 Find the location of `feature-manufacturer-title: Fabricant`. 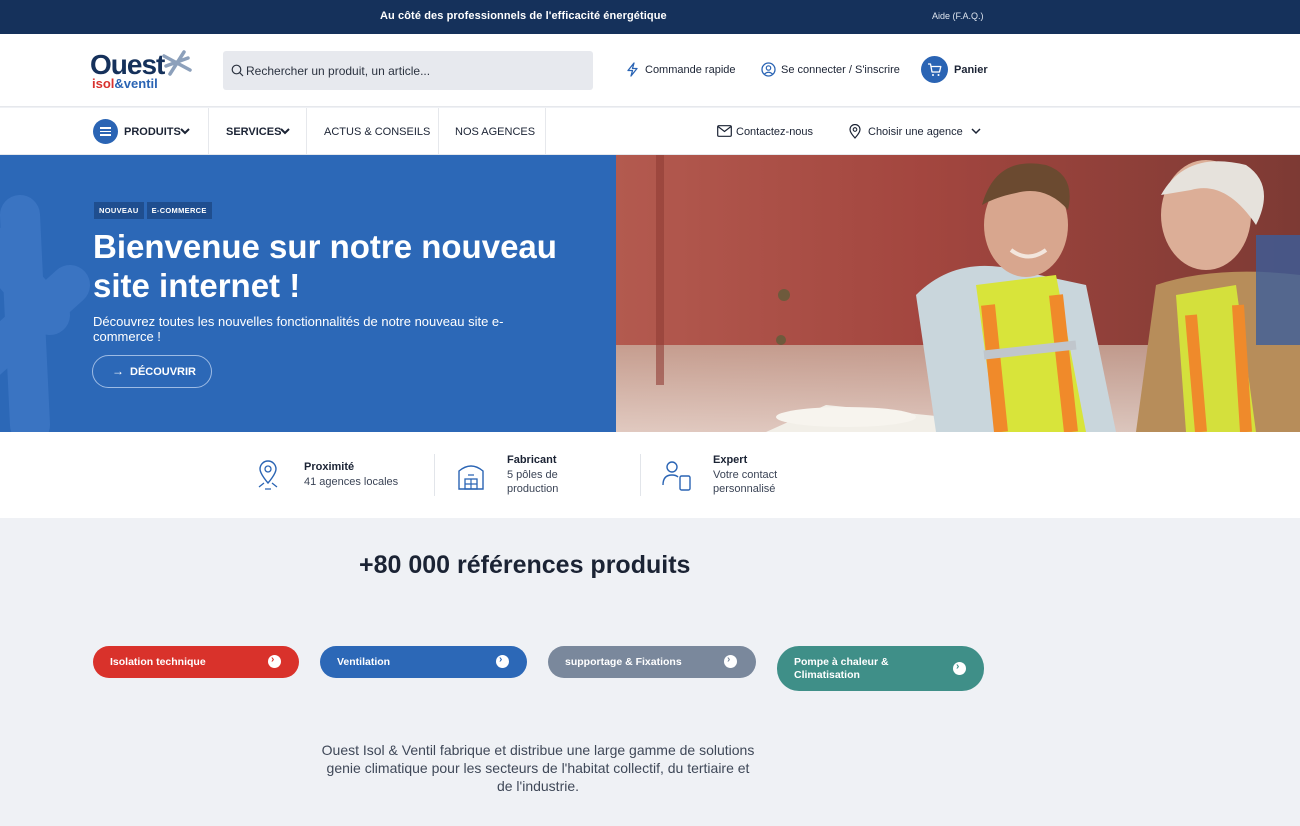

feature-manufacturer-title: Fabricant is located at coordinates (532, 460).